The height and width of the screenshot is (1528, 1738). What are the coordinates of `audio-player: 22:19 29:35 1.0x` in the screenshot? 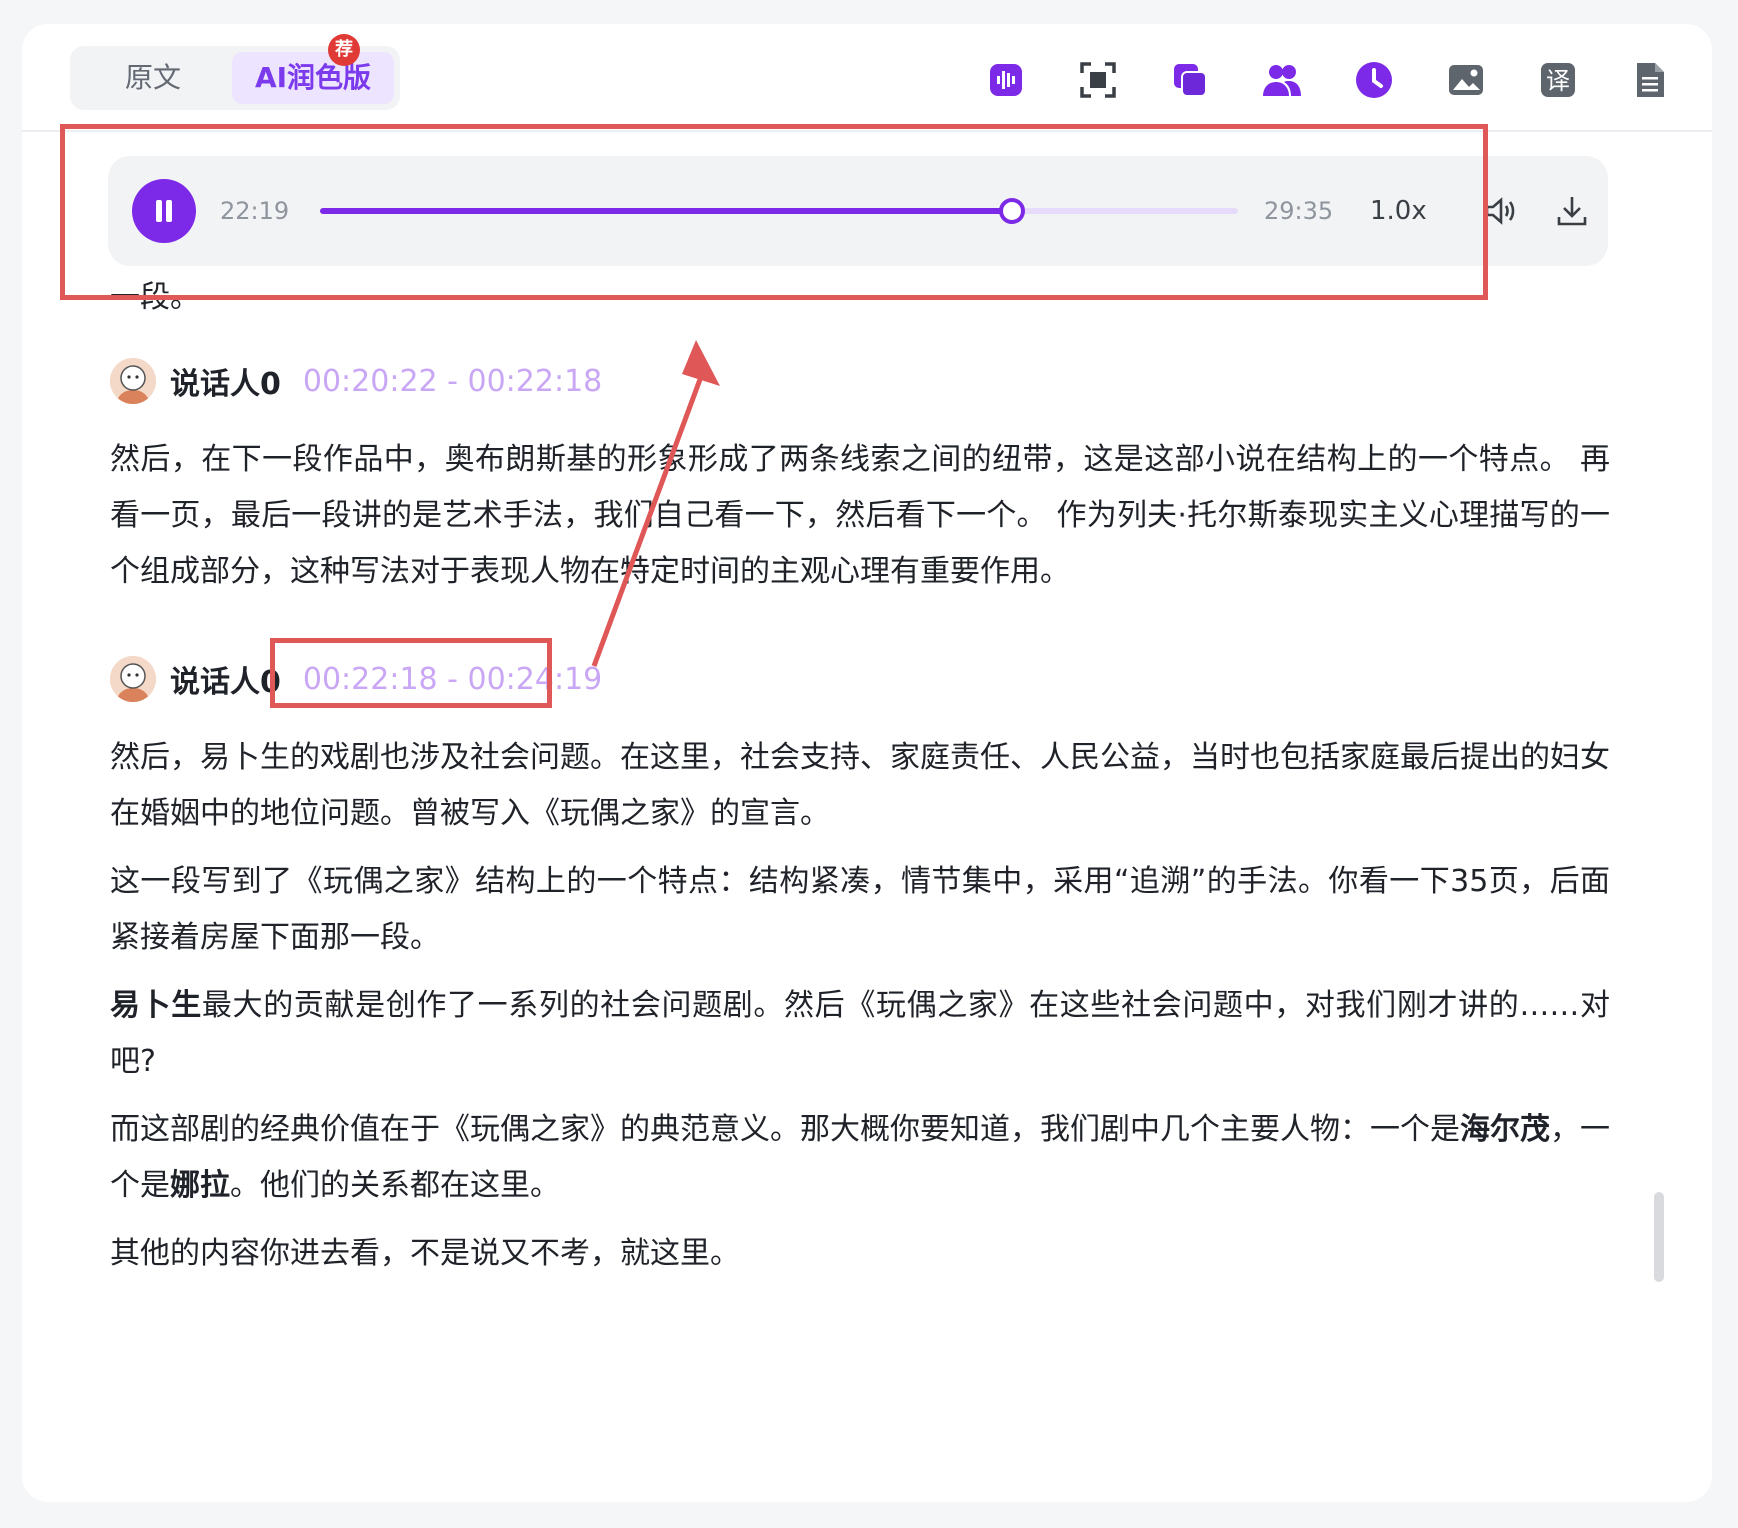 It's located at (858, 211).